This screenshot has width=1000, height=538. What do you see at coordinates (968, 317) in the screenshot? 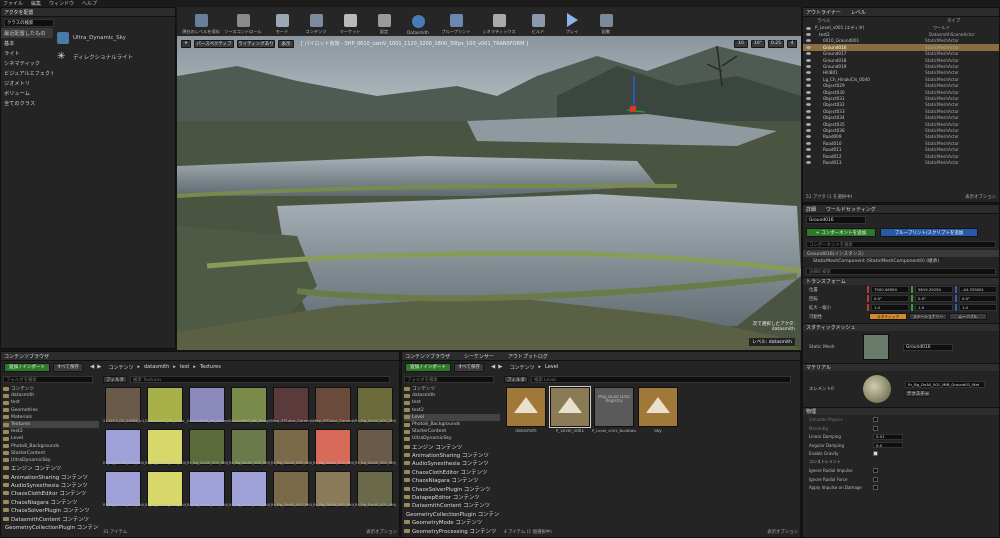
I see `mobility-option-2: ムーバブル` at bounding box center [968, 317].